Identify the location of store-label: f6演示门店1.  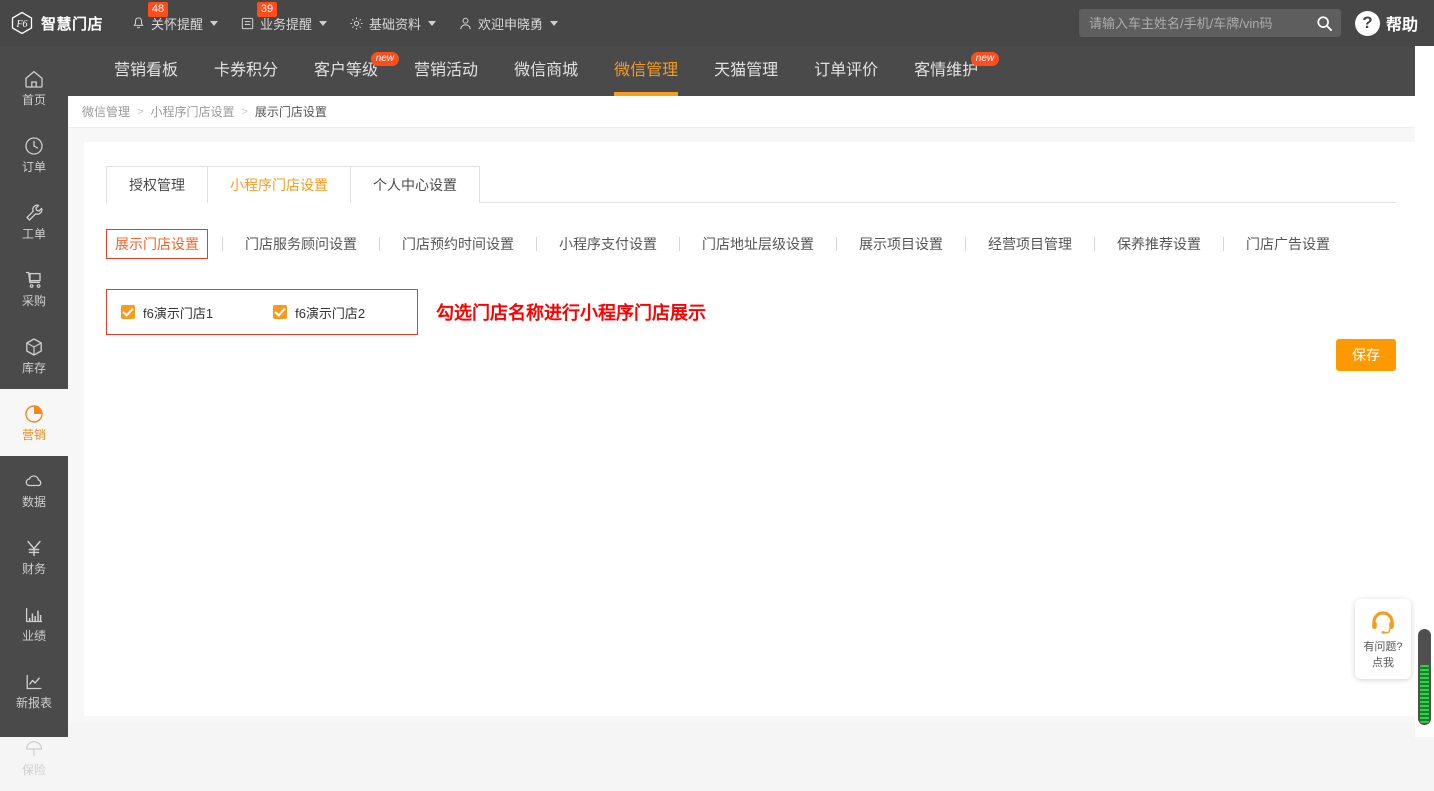
(178, 312).